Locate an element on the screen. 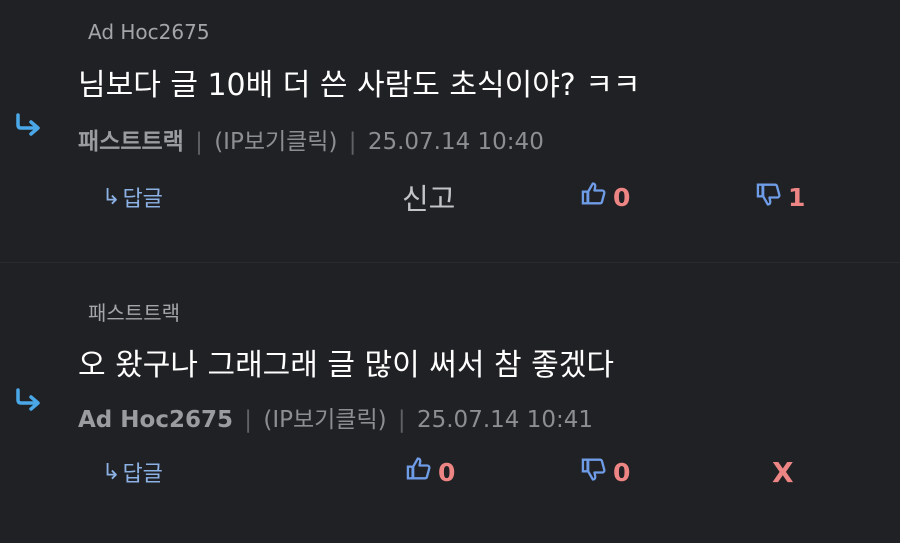 This screenshot has height=543, width=900. comment-datetime: 25.07.14 10:41 is located at coordinates (504, 420).